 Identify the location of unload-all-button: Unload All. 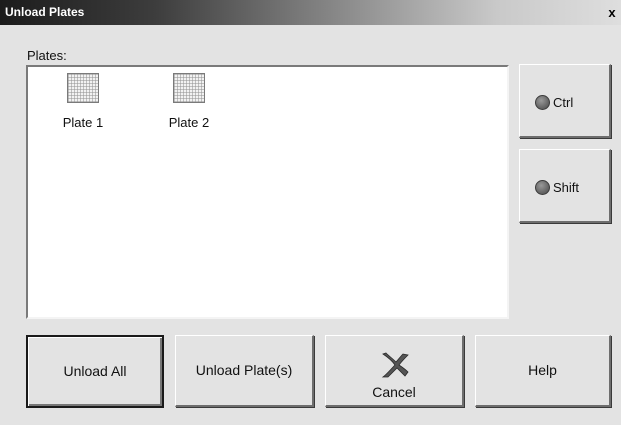
(95, 371).